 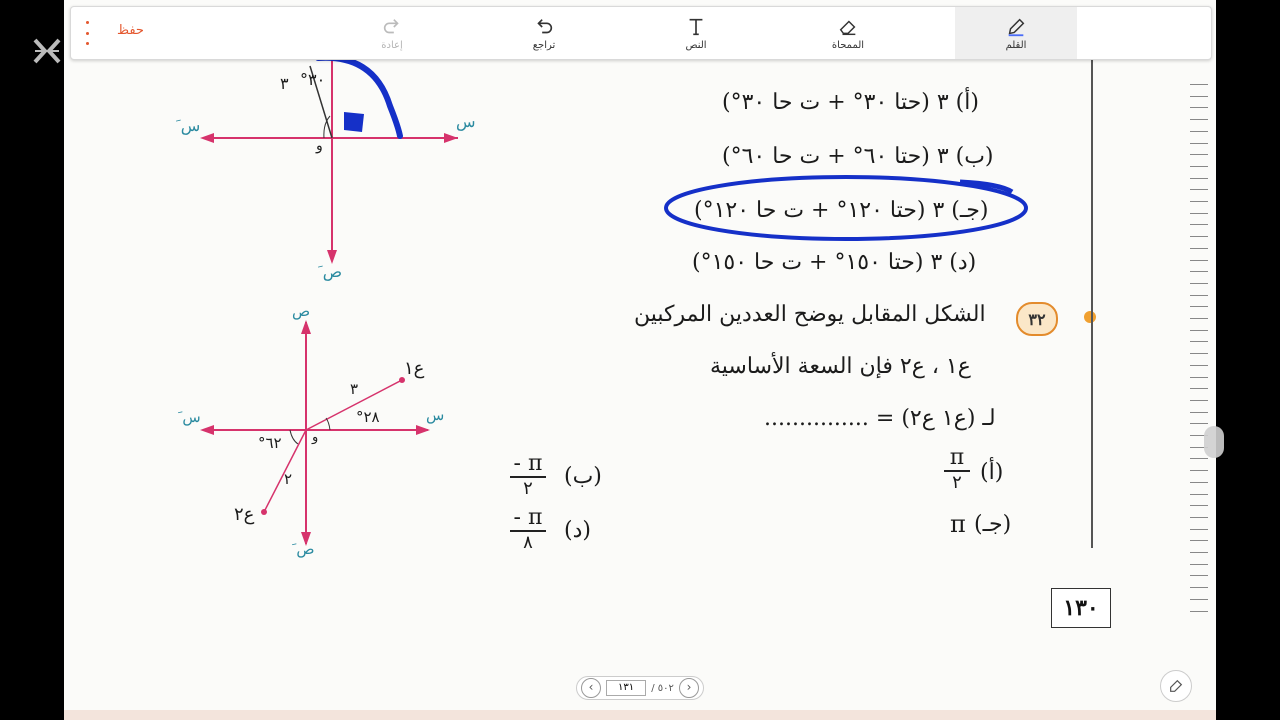 I want to click on q32-diagram-origin: و, so click(x=315, y=437).